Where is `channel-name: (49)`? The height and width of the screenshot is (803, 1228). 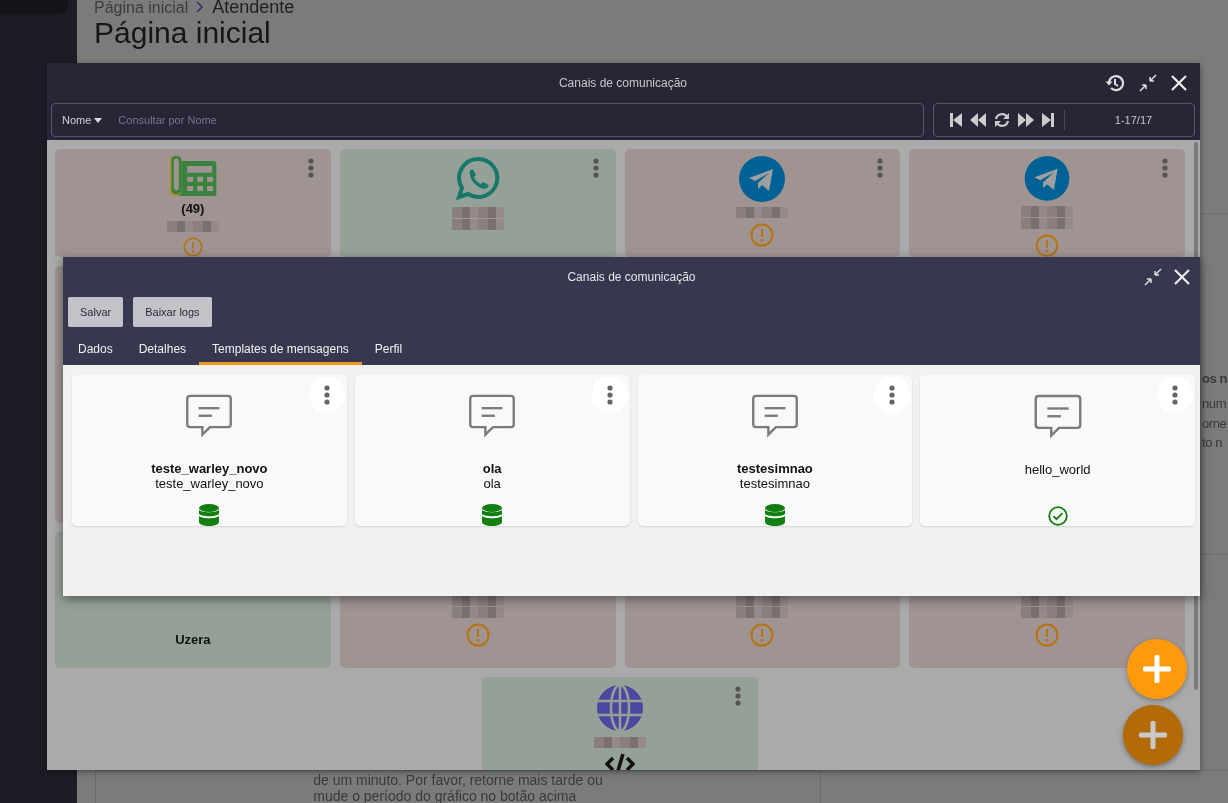 channel-name: (49) is located at coordinates (193, 208).